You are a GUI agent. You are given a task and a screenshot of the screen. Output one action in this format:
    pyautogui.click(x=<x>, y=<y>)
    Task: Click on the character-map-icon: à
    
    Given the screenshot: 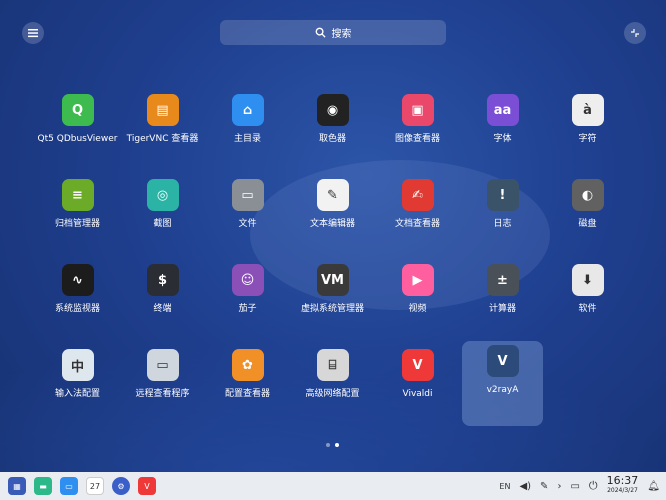 What is the action you would take?
    pyautogui.click(x=587, y=110)
    